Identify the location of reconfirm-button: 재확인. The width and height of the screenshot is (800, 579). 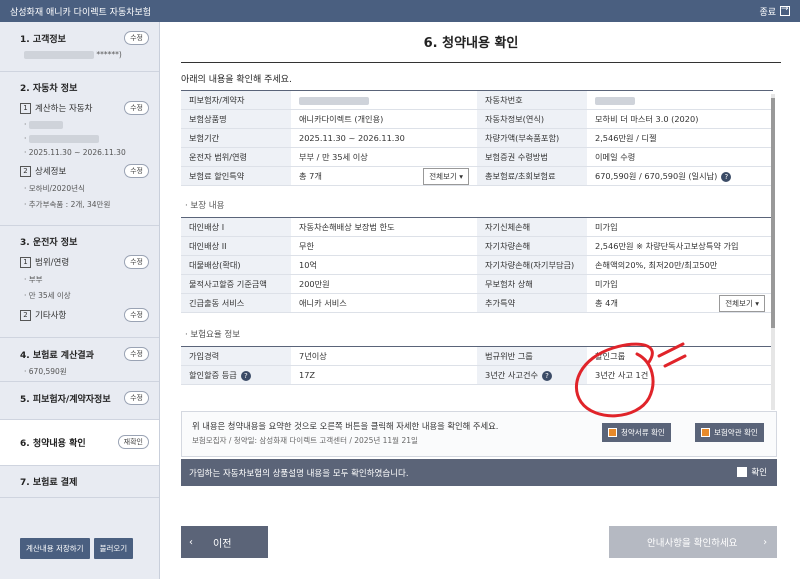
(133, 442).